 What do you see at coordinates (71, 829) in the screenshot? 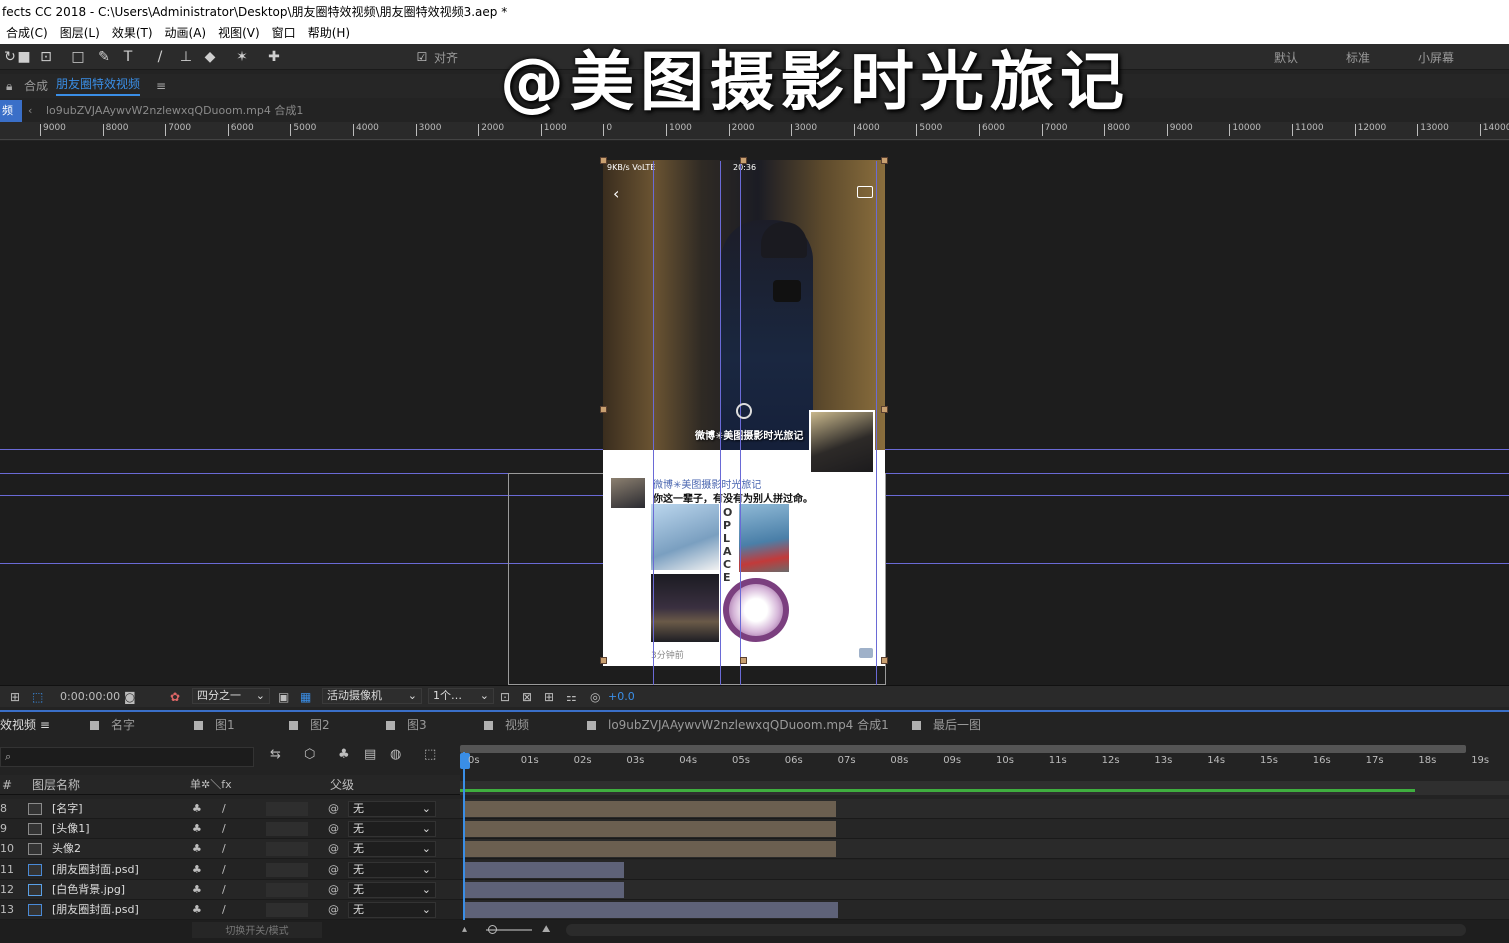
I see `layer-name: [头像1]` at bounding box center [71, 829].